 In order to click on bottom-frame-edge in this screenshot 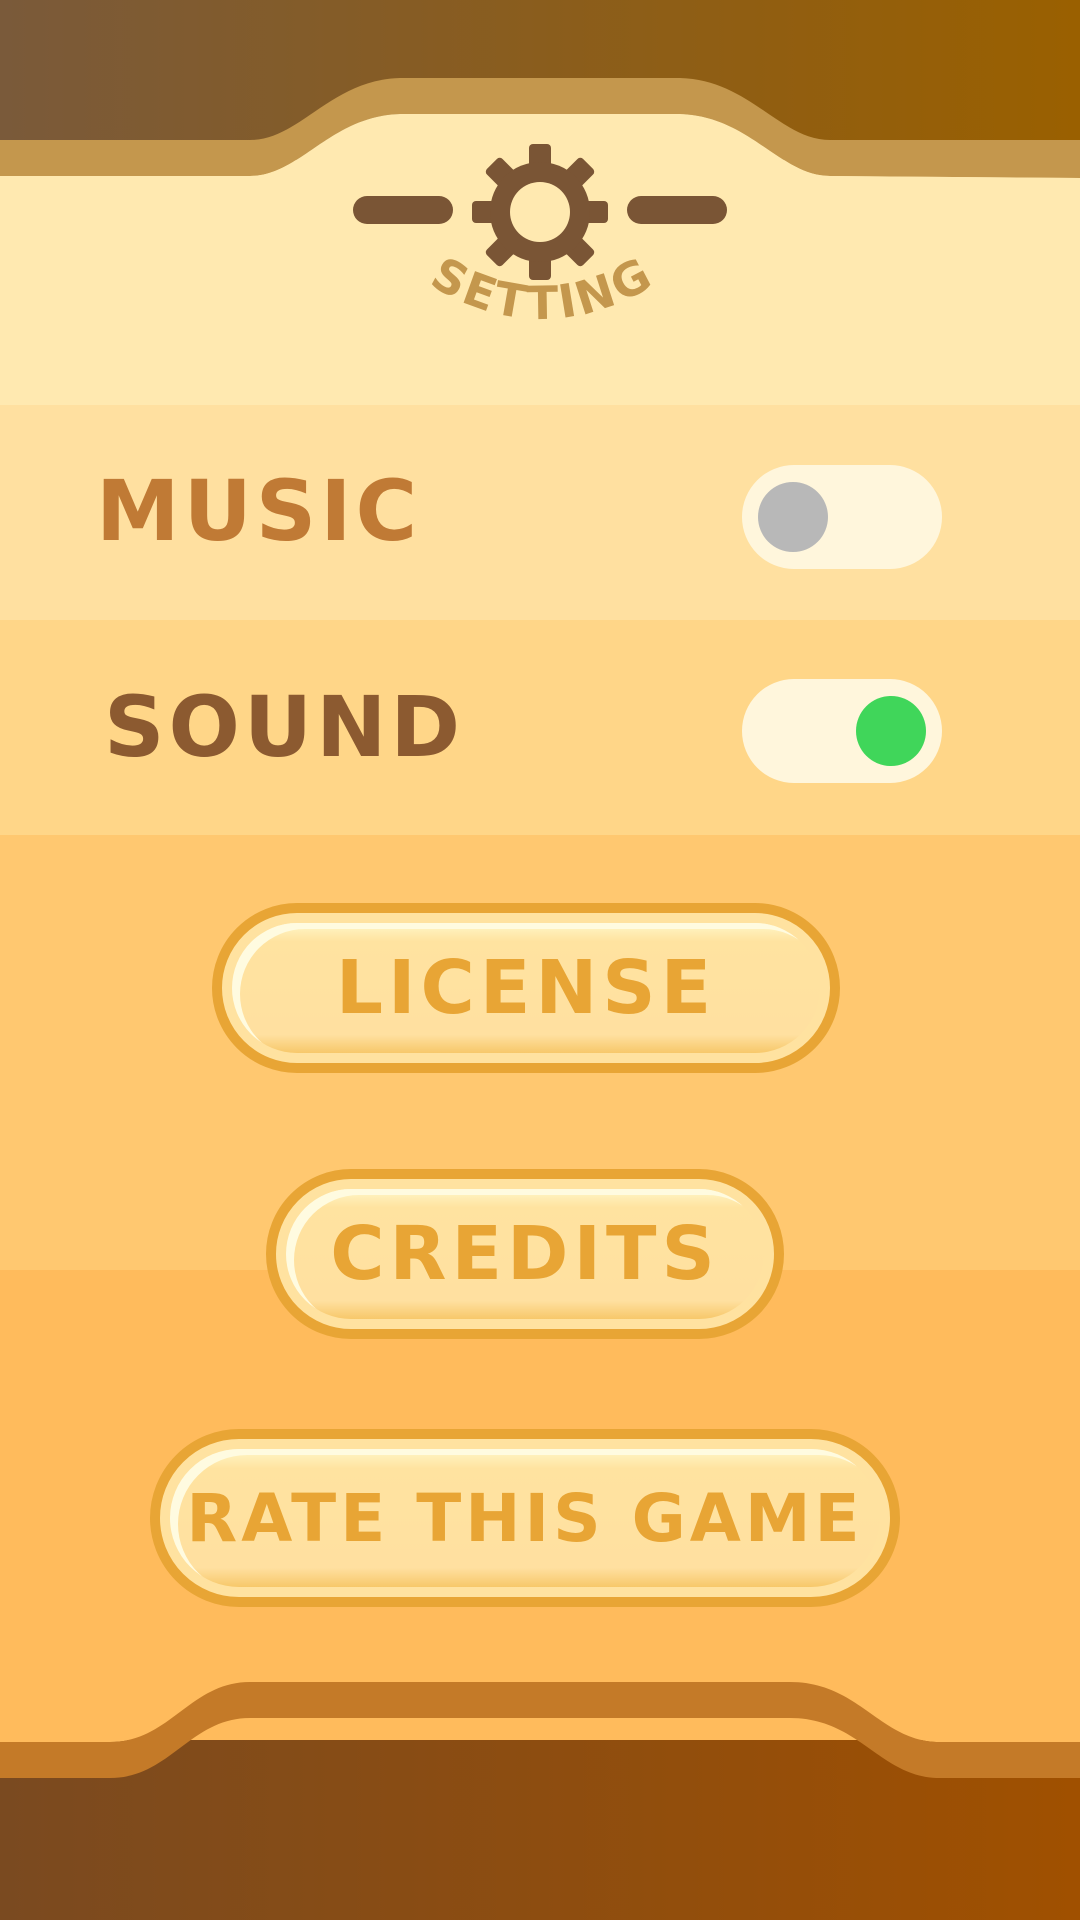, I will do `click(540, 1729)`.